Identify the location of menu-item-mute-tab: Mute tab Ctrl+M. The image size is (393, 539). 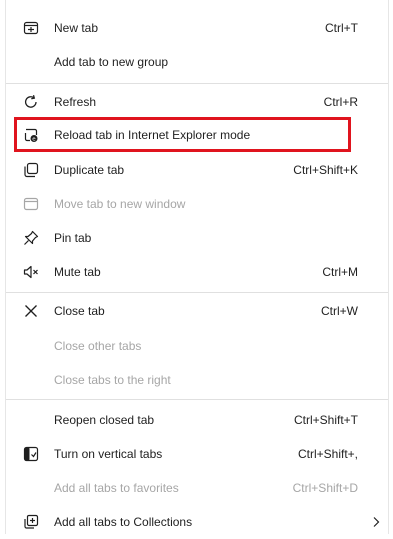
(197, 272).